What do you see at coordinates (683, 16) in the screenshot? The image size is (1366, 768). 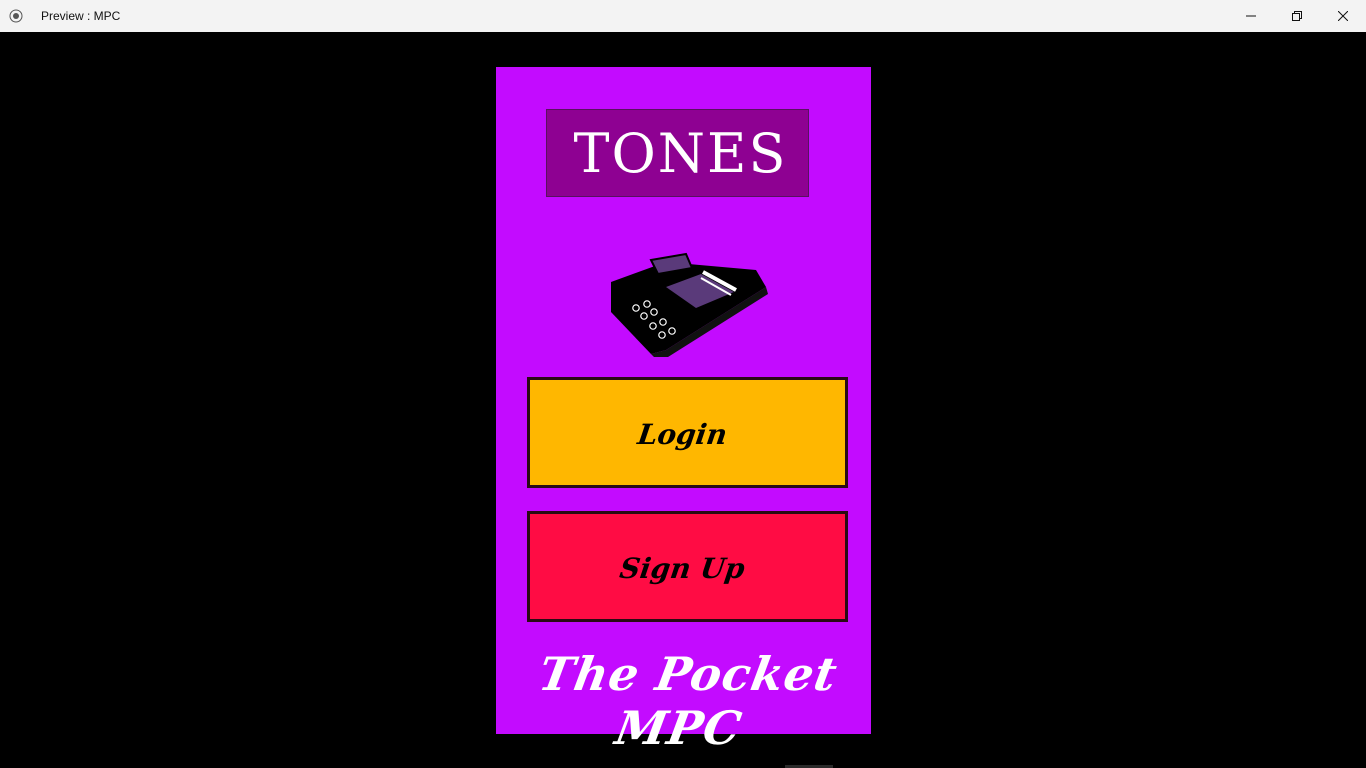 I see `window-titlebar: Preview : MPC` at bounding box center [683, 16].